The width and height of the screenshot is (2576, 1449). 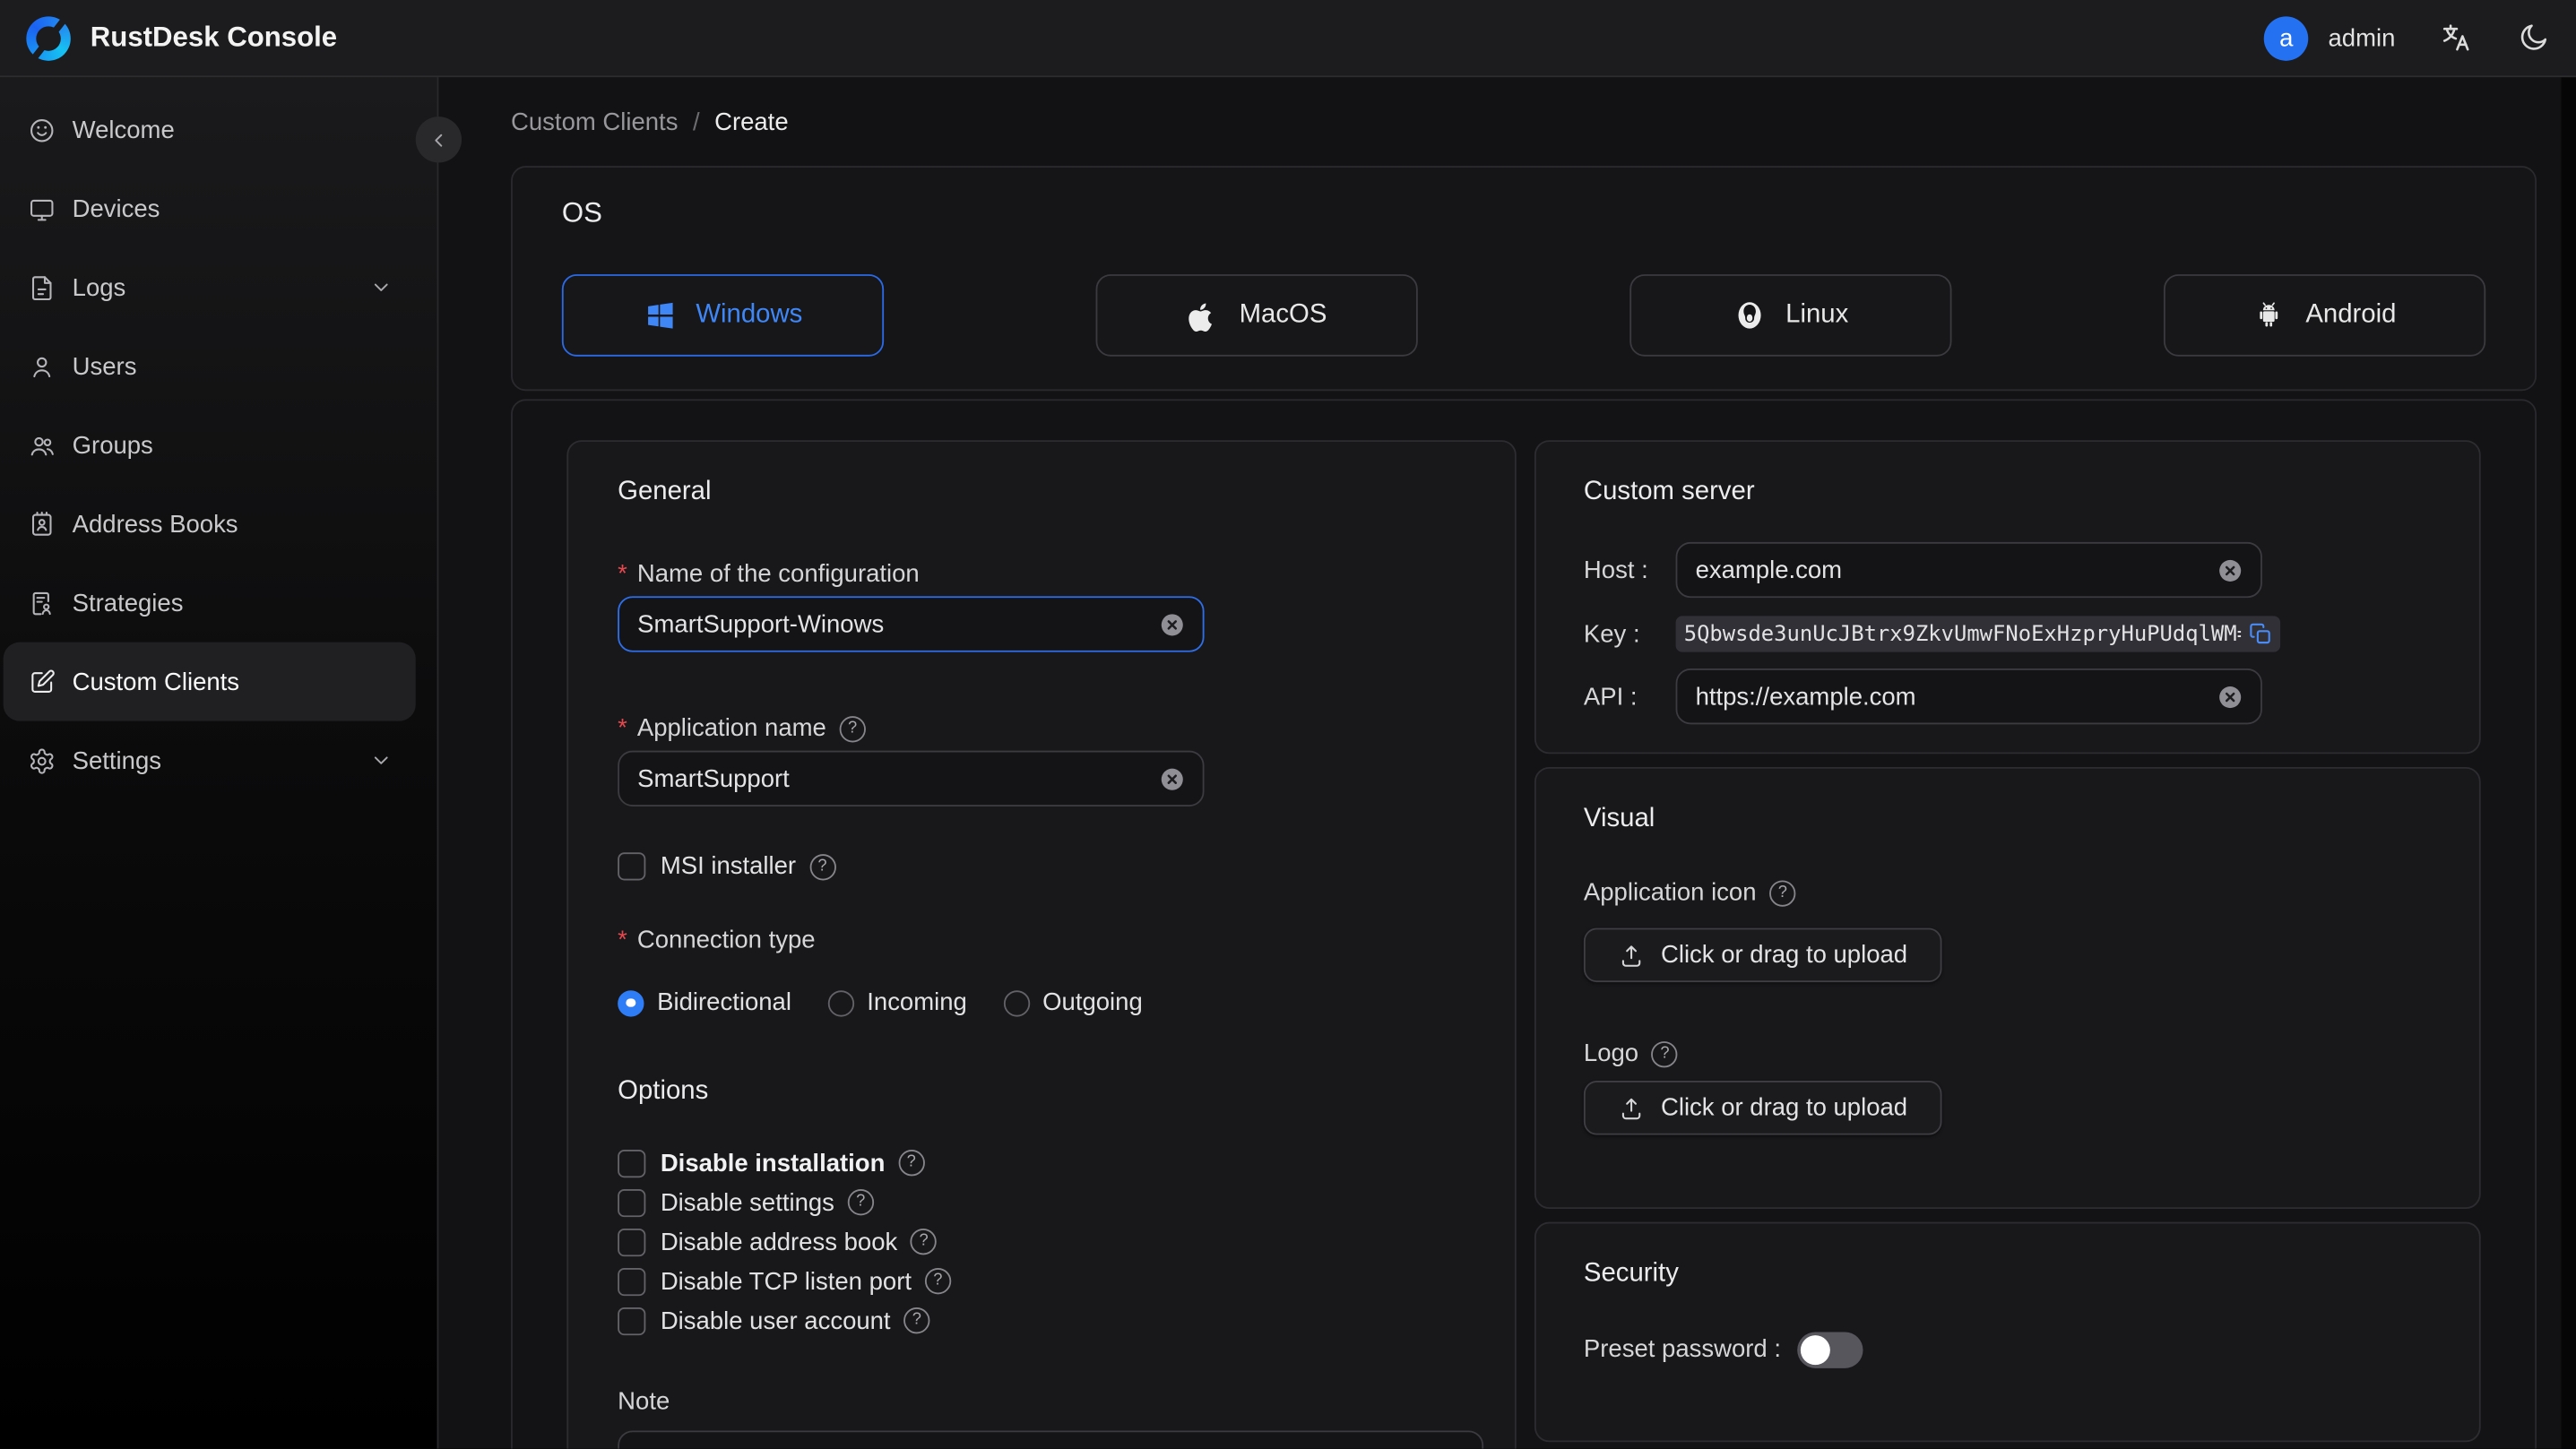 What do you see at coordinates (769, 574) in the screenshot?
I see `config-name-label: * Name of the configuration` at bounding box center [769, 574].